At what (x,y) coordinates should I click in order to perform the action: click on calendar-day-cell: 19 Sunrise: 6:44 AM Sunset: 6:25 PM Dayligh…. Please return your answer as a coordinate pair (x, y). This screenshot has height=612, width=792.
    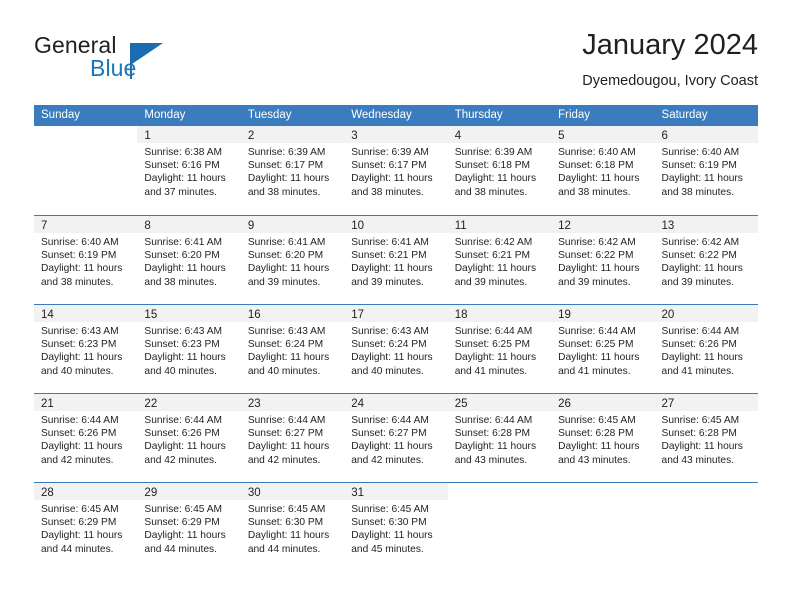
    Looking at the image, I should click on (603, 349).